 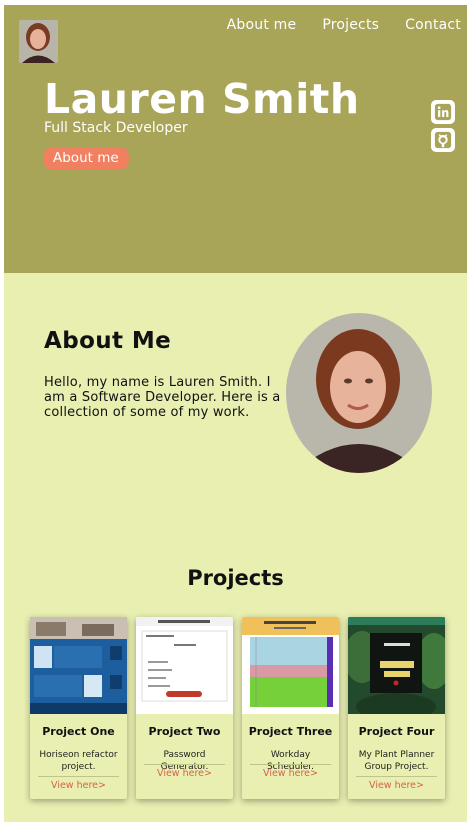 I want to click on hero-role: Full Stack Developer, so click(x=116, y=128).